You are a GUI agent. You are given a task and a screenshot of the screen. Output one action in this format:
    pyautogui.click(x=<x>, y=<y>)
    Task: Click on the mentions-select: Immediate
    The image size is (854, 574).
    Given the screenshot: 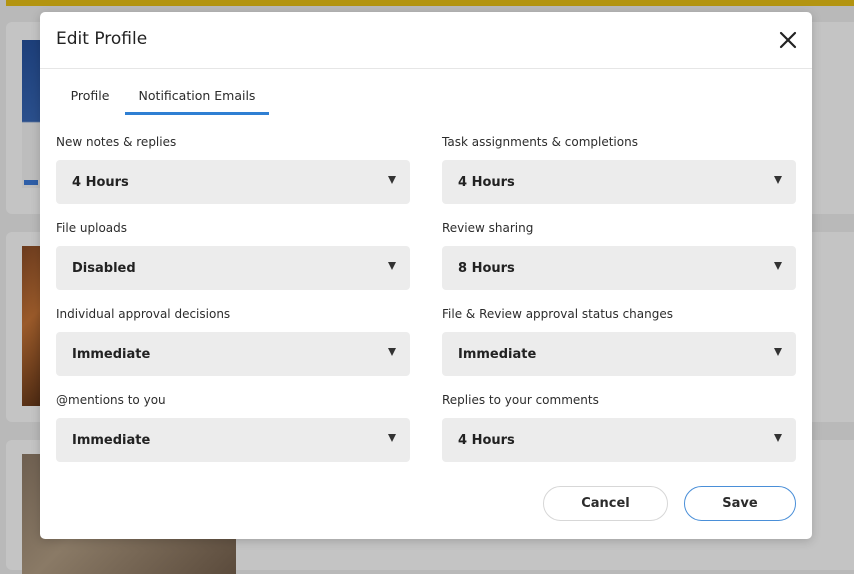 What is the action you would take?
    pyautogui.click(x=233, y=440)
    